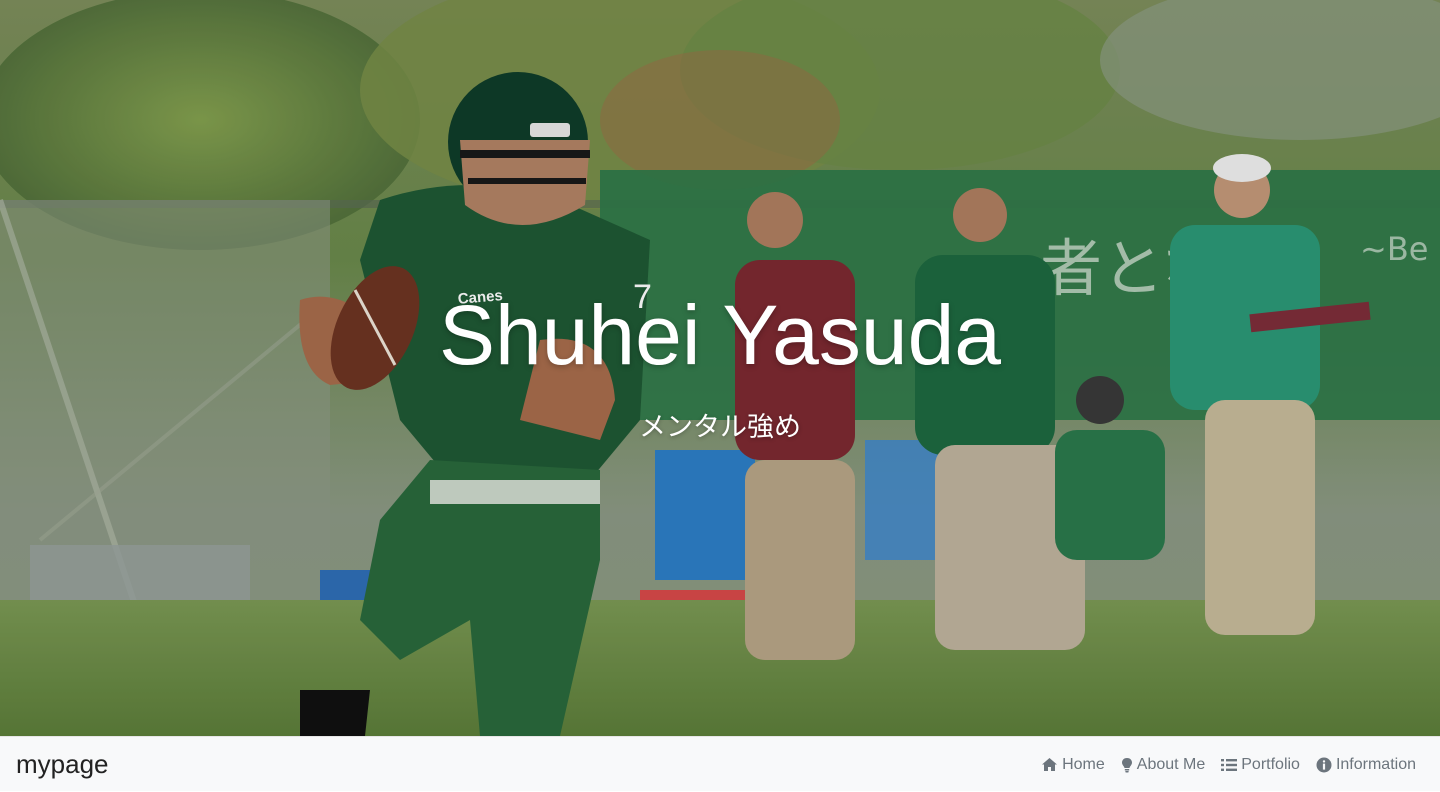 Image resolution: width=1440 pixels, height=792 pixels. Describe the element at coordinates (1127, 765) in the screenshot. I see `lightbulb-icon` at that location.